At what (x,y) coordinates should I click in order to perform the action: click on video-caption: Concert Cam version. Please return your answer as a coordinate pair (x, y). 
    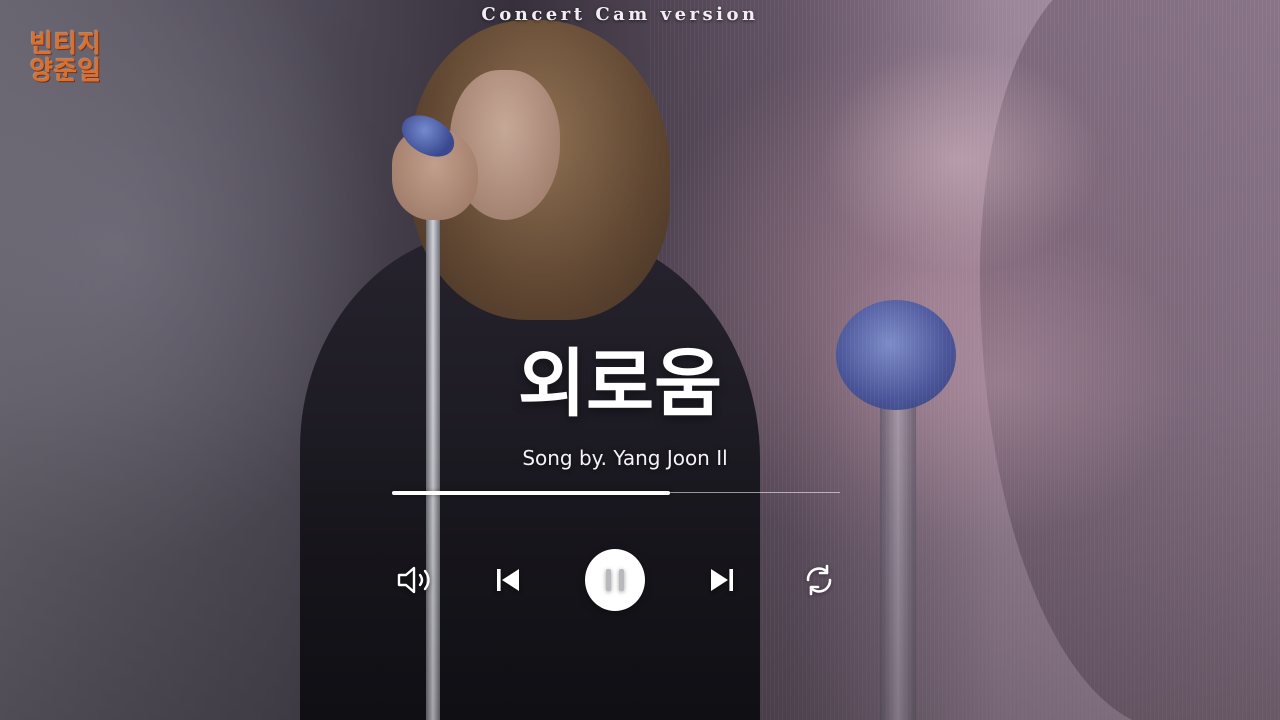
    Looking at the image, I should click on (620, 14).